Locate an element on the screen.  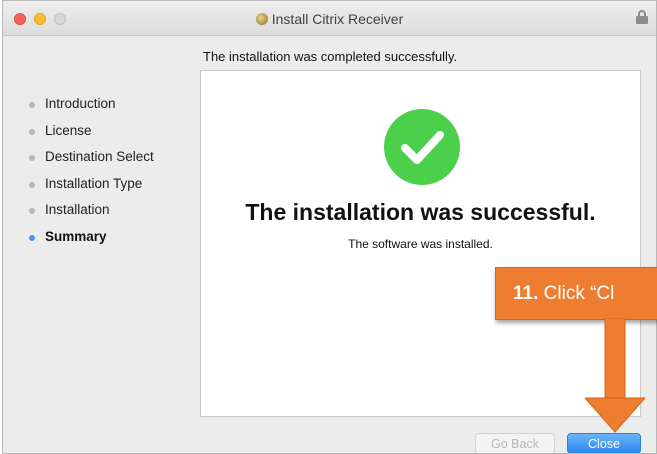
checkmark-circle-icon is located at coordinates (422, 147).